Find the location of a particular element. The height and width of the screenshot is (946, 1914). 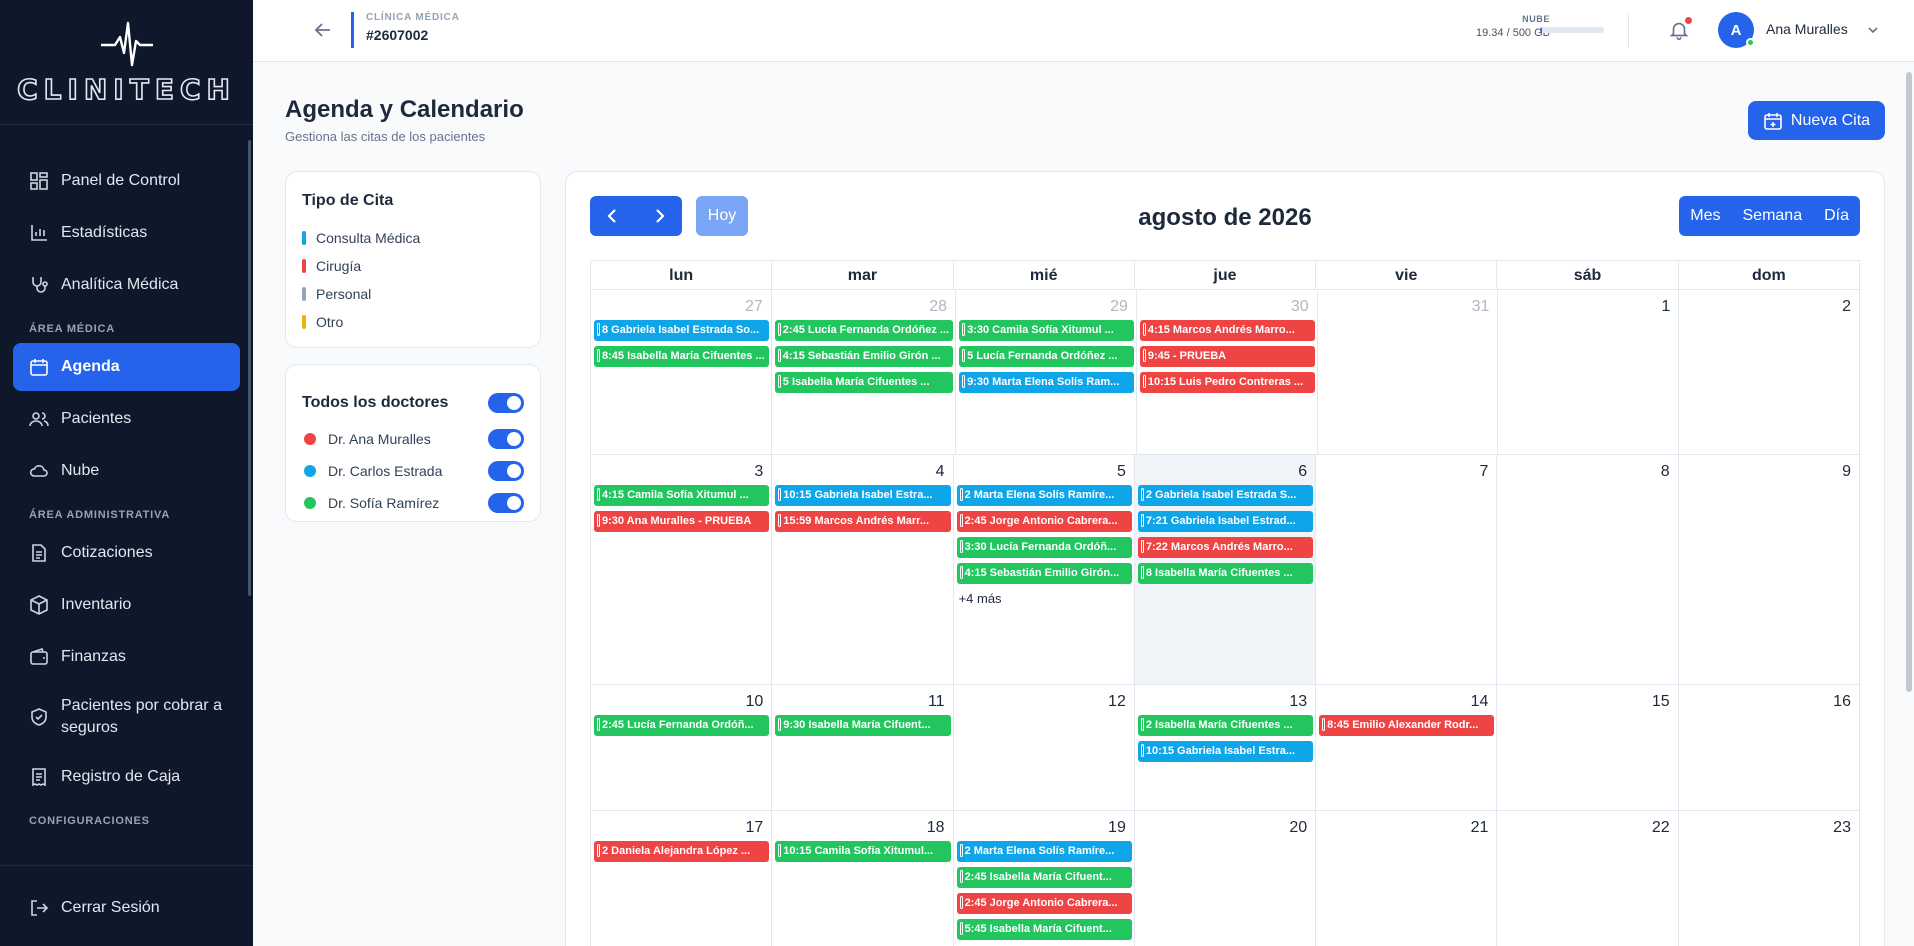

day-cell: 8 is located at coordinates (1588, 569).